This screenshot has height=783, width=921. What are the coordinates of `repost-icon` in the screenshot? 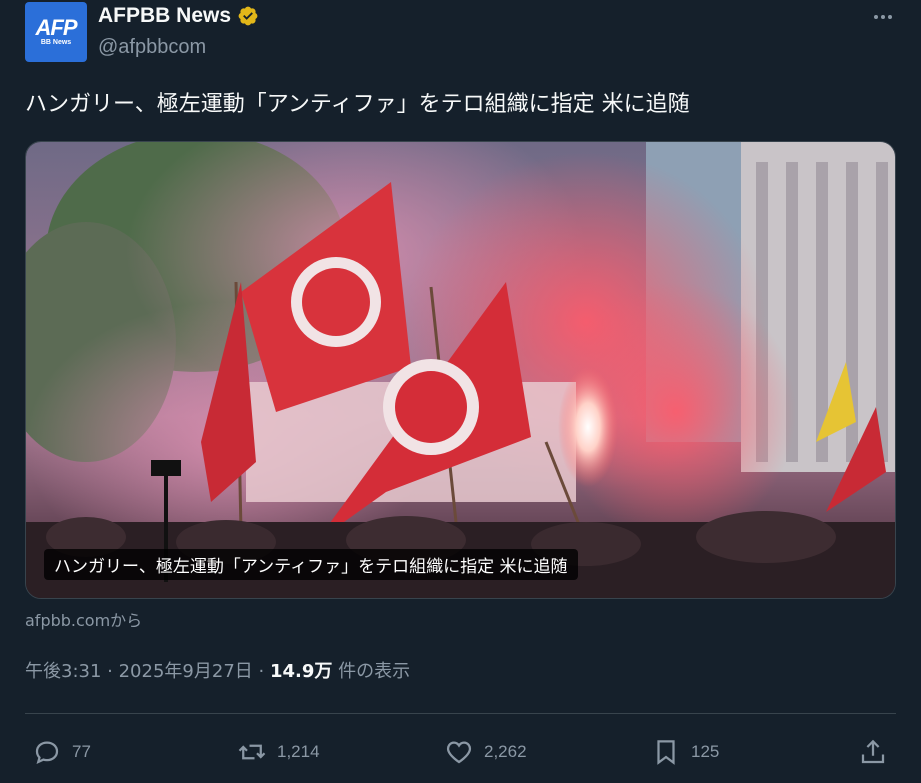 It's located at (252, 752).